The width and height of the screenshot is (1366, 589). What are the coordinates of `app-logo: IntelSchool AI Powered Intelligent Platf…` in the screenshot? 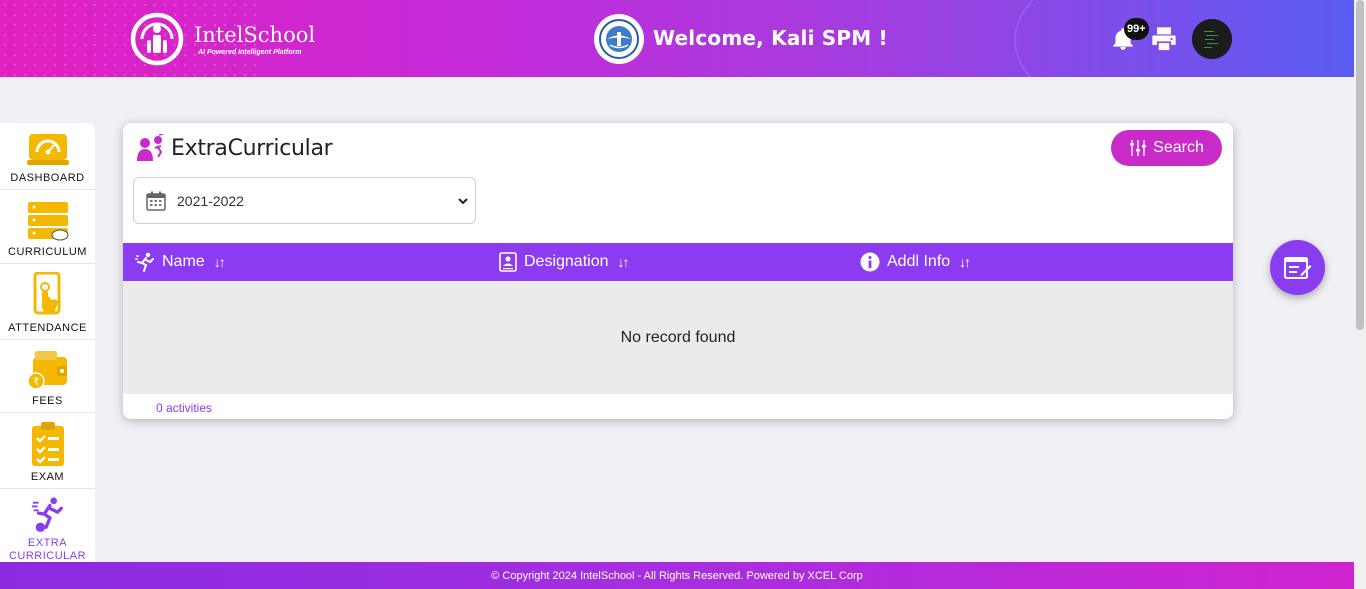 It's located at (221, 39).